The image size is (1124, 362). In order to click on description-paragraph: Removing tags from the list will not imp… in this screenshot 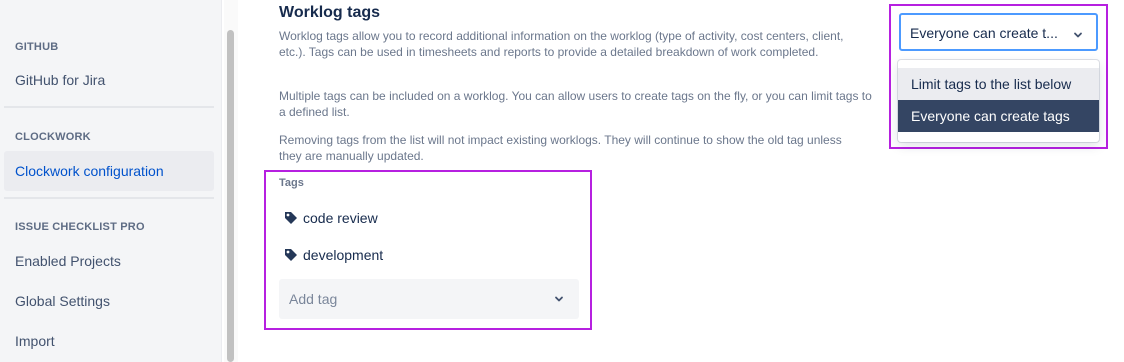, I will do `click(560, 148)`.